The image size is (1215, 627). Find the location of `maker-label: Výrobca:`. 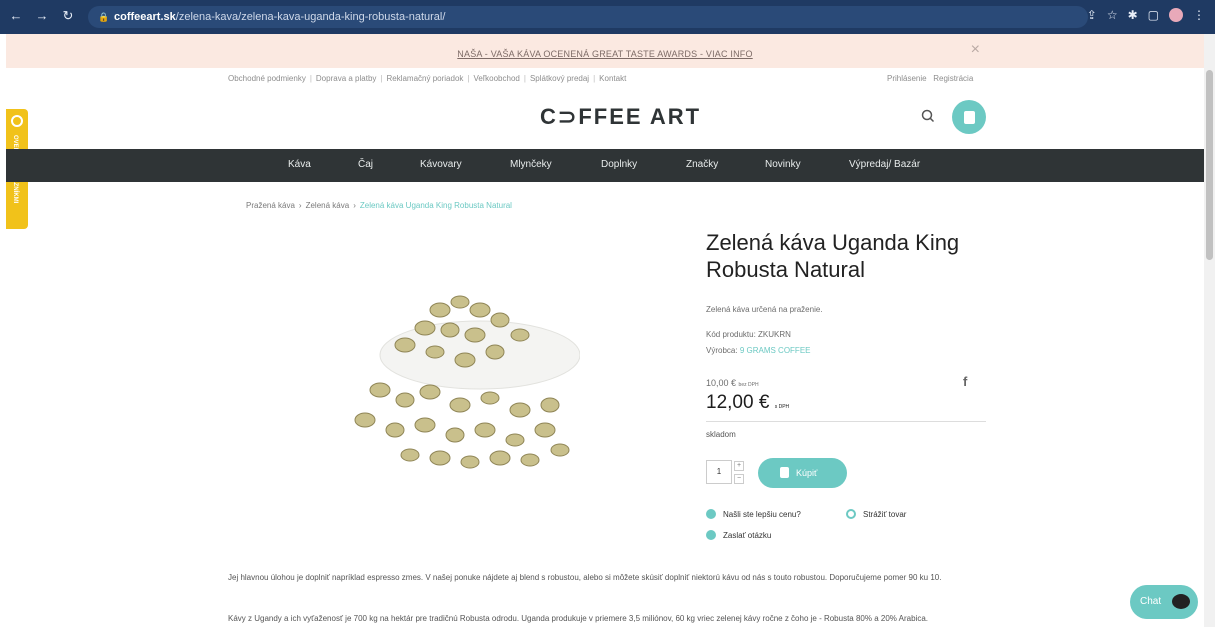

maker-label: Výrobca: is located at coordinates (722, 350).